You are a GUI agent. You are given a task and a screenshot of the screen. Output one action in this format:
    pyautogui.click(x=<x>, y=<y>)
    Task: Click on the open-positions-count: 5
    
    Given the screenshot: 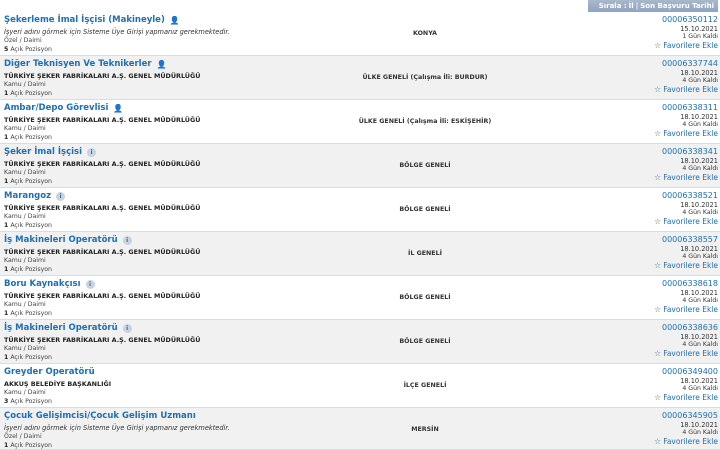 What is the action you would take?
    pyautogui.click(x=6, y=49)
    